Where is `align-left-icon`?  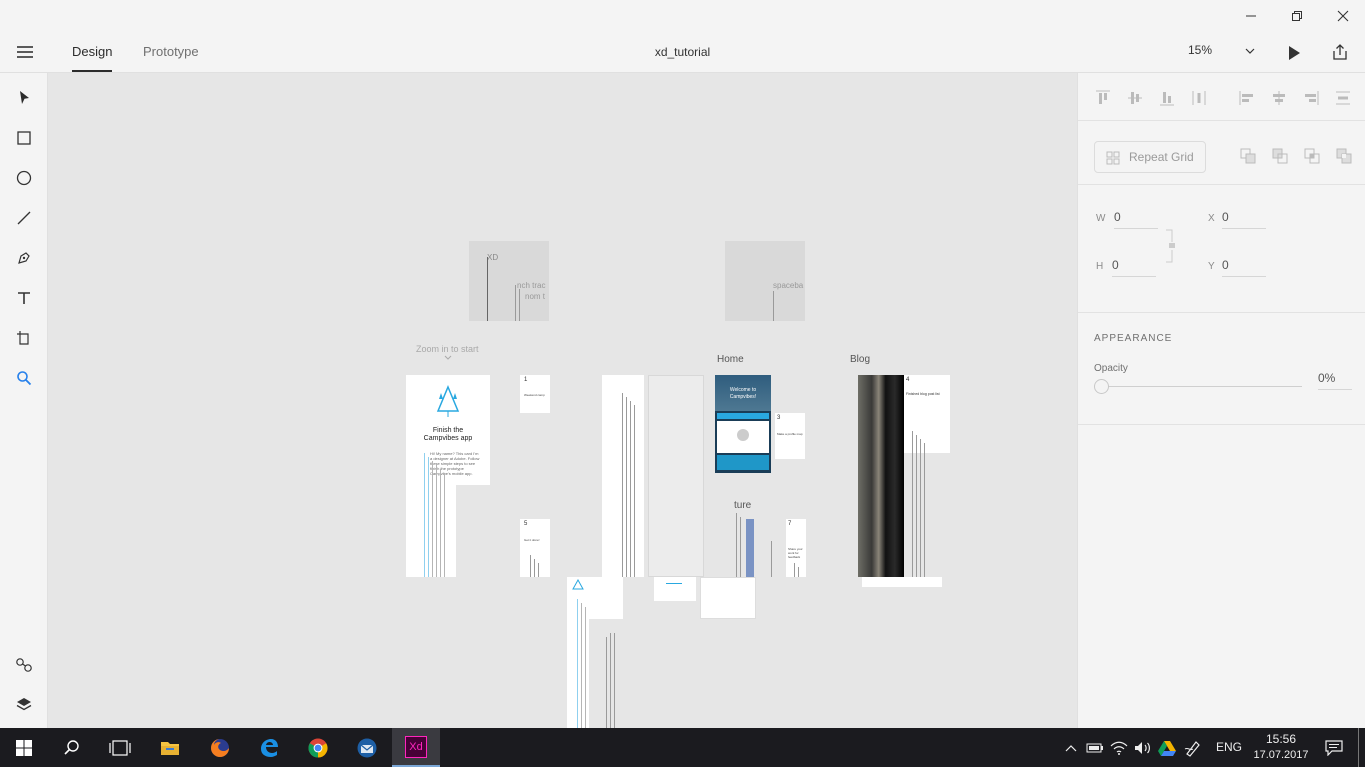
align-left-icon is located at coordinates (1247, 98).